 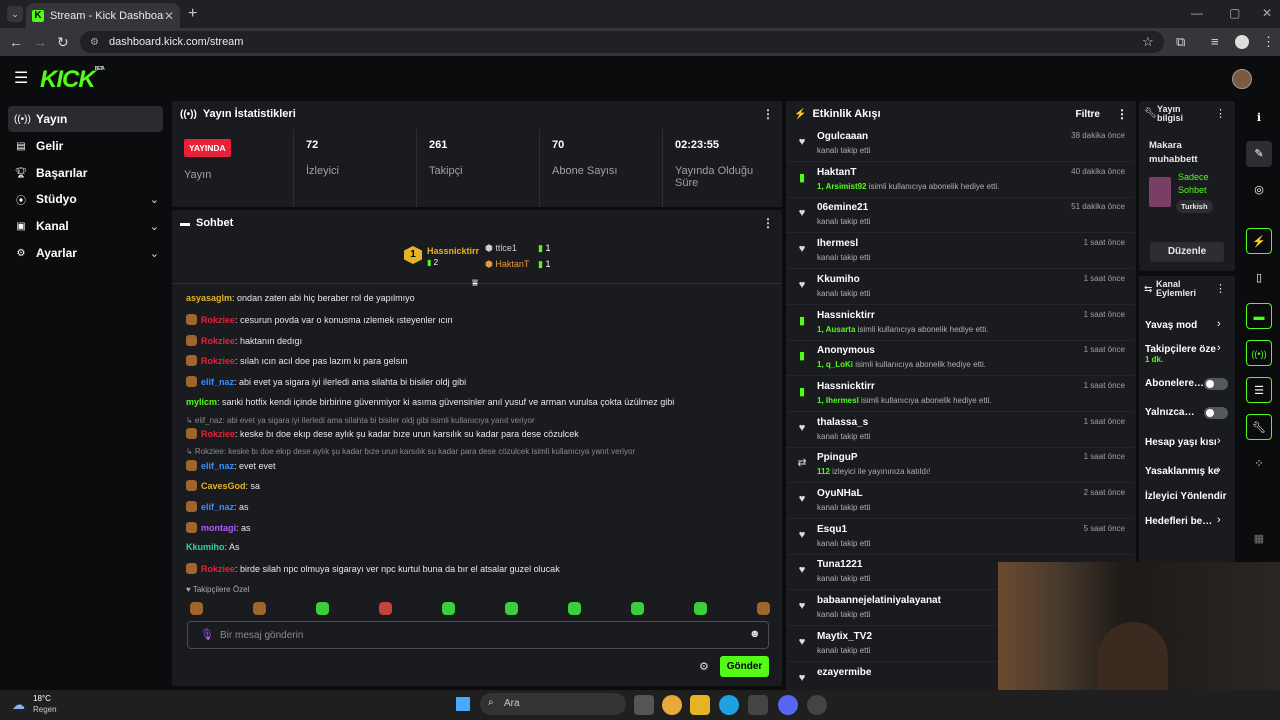 What do you see at coordinates (21, 78) in the screenshot?
I see `menu-icon: ☰` at bounding box center [21, 78].